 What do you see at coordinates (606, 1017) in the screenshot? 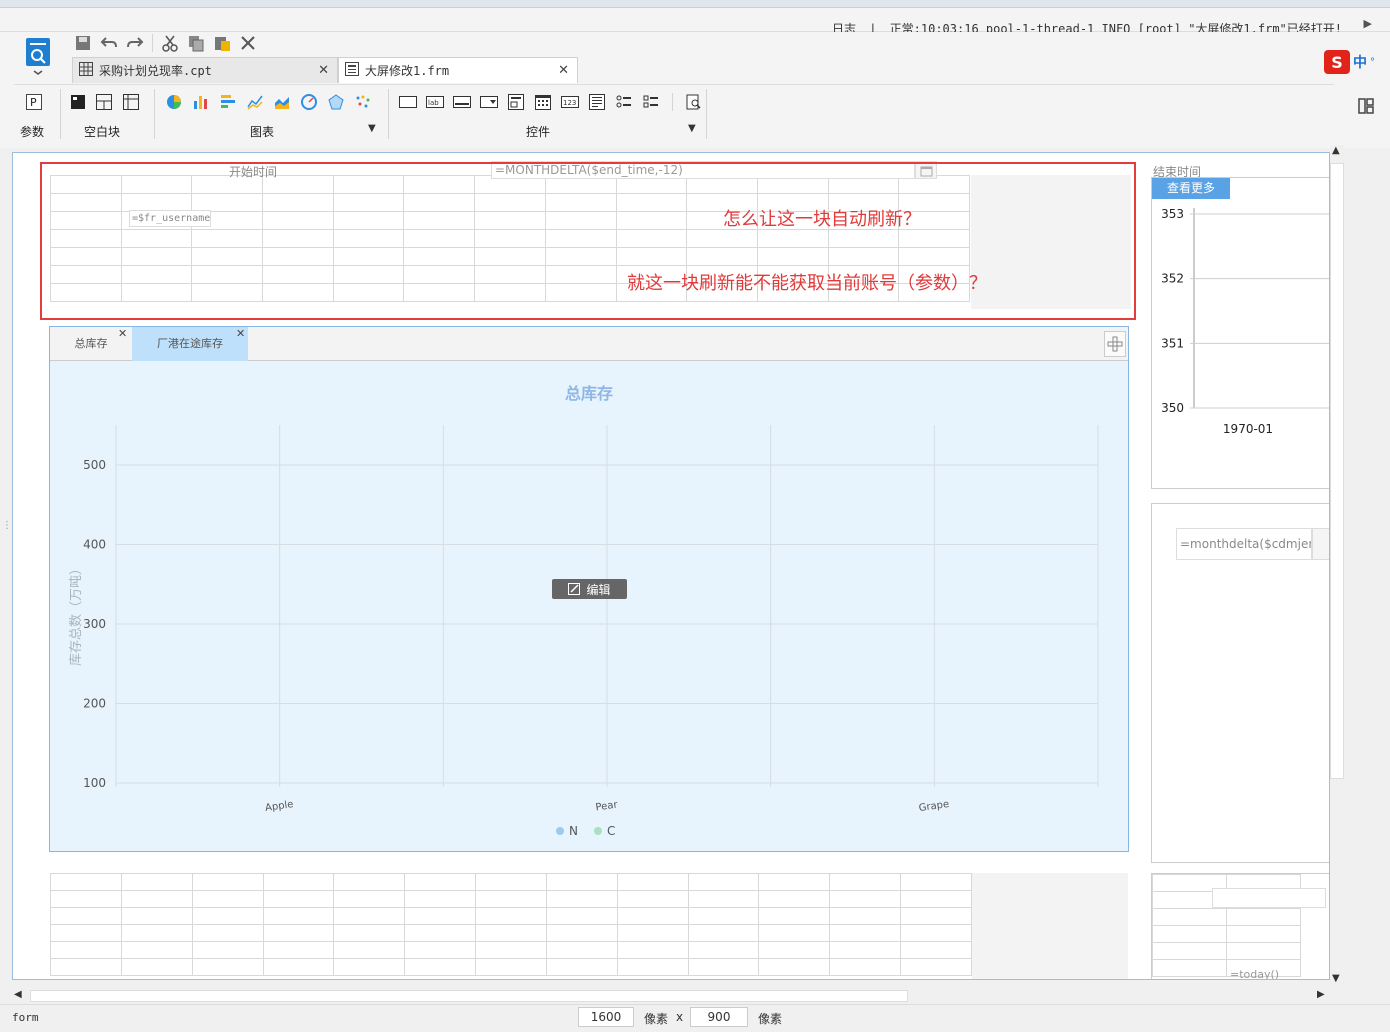
I see `canvas-width-input: 1600` at bounding box center [606, 1017].